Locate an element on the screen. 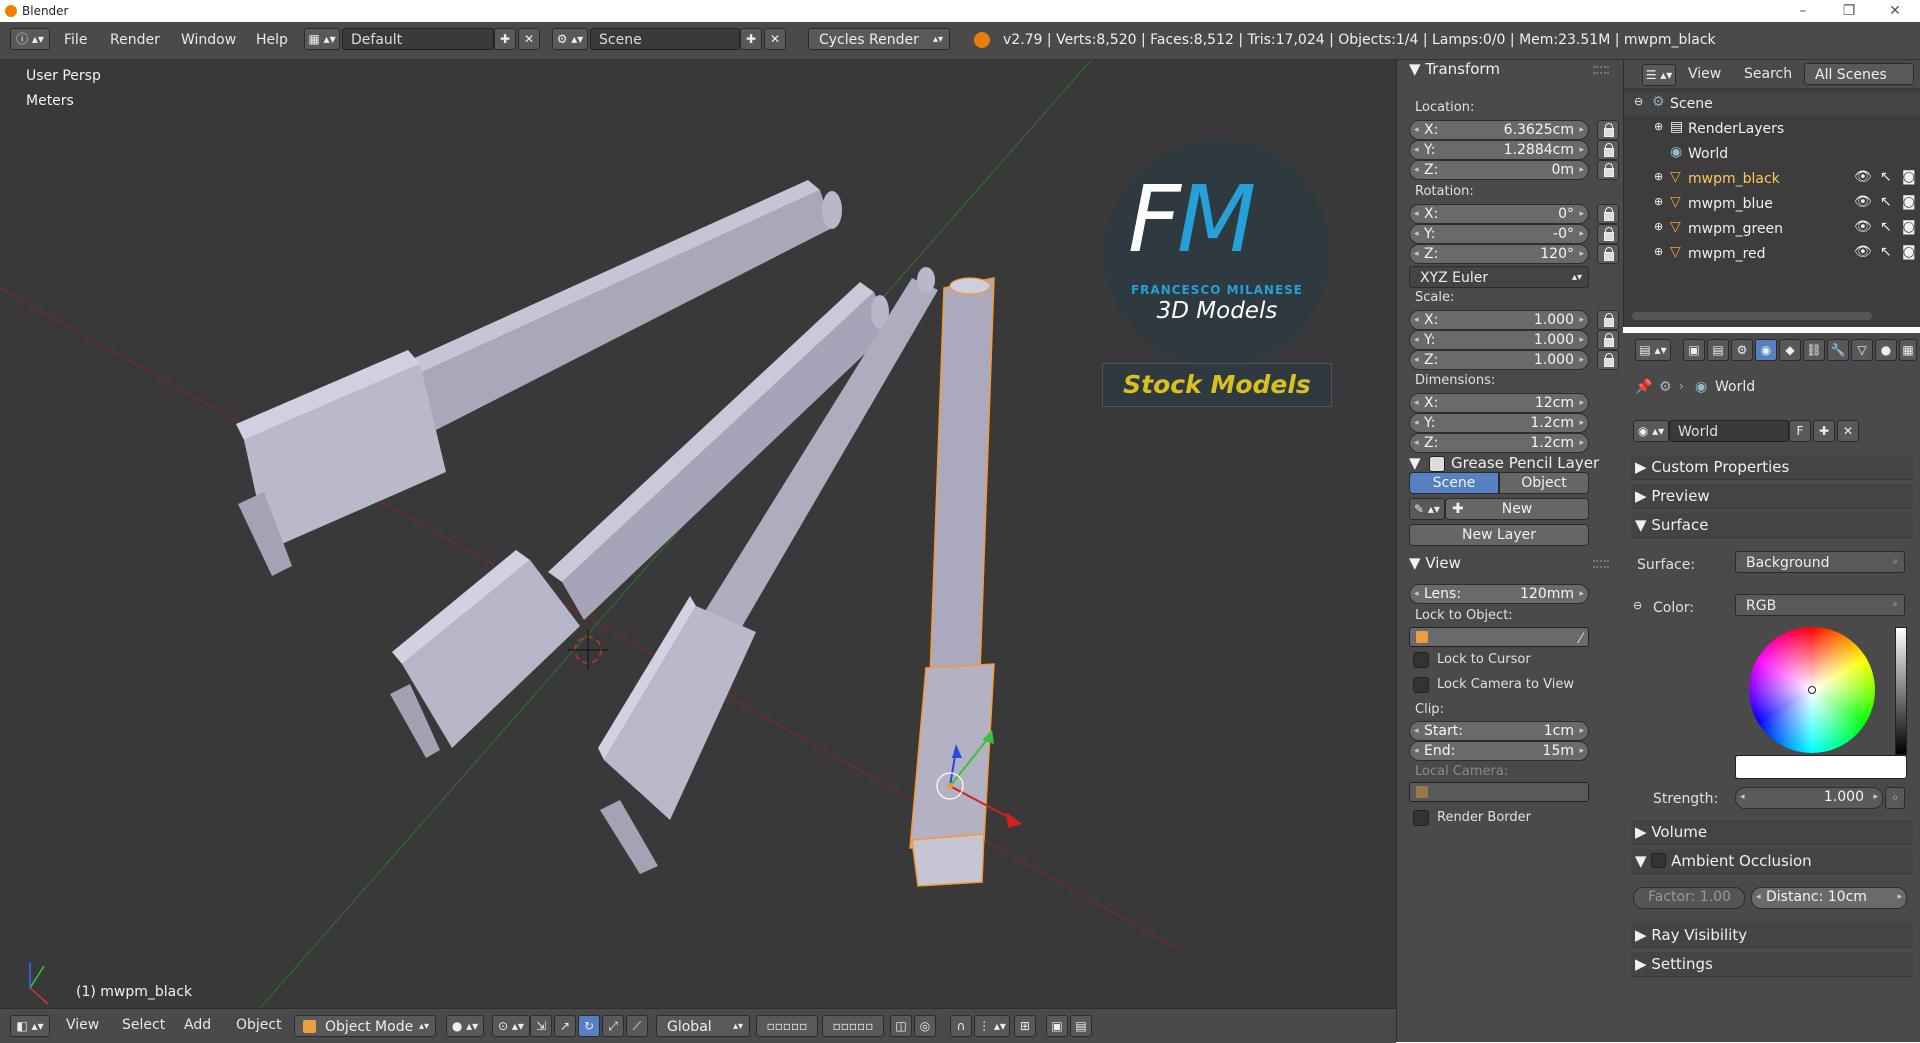 The image size is (1920, 1043). ao-checkbox is located at coordinates (1659, 860).